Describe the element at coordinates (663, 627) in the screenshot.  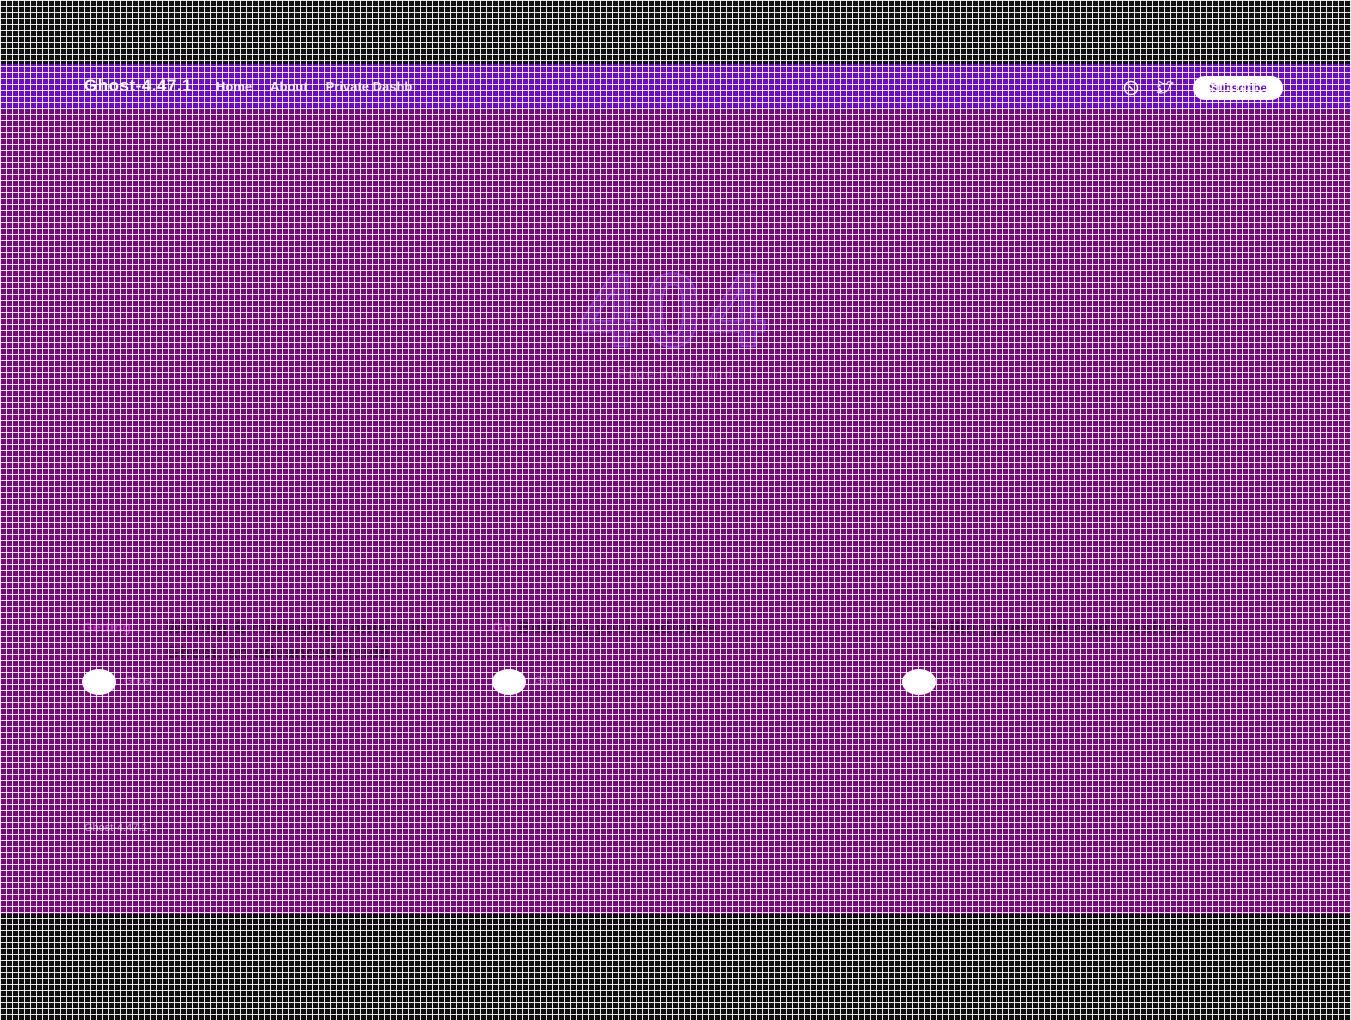
I see `post-title: Building your audience` at that location.